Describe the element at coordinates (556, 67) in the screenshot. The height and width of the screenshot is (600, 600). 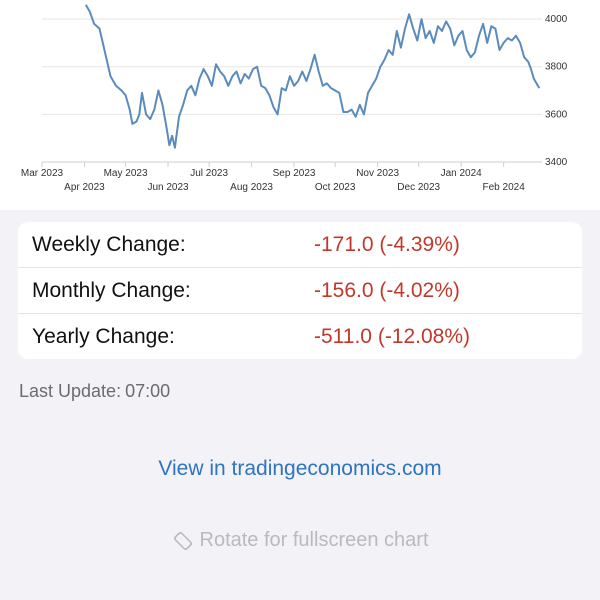
I see `y-tick-label-3800: 3800` at that location.